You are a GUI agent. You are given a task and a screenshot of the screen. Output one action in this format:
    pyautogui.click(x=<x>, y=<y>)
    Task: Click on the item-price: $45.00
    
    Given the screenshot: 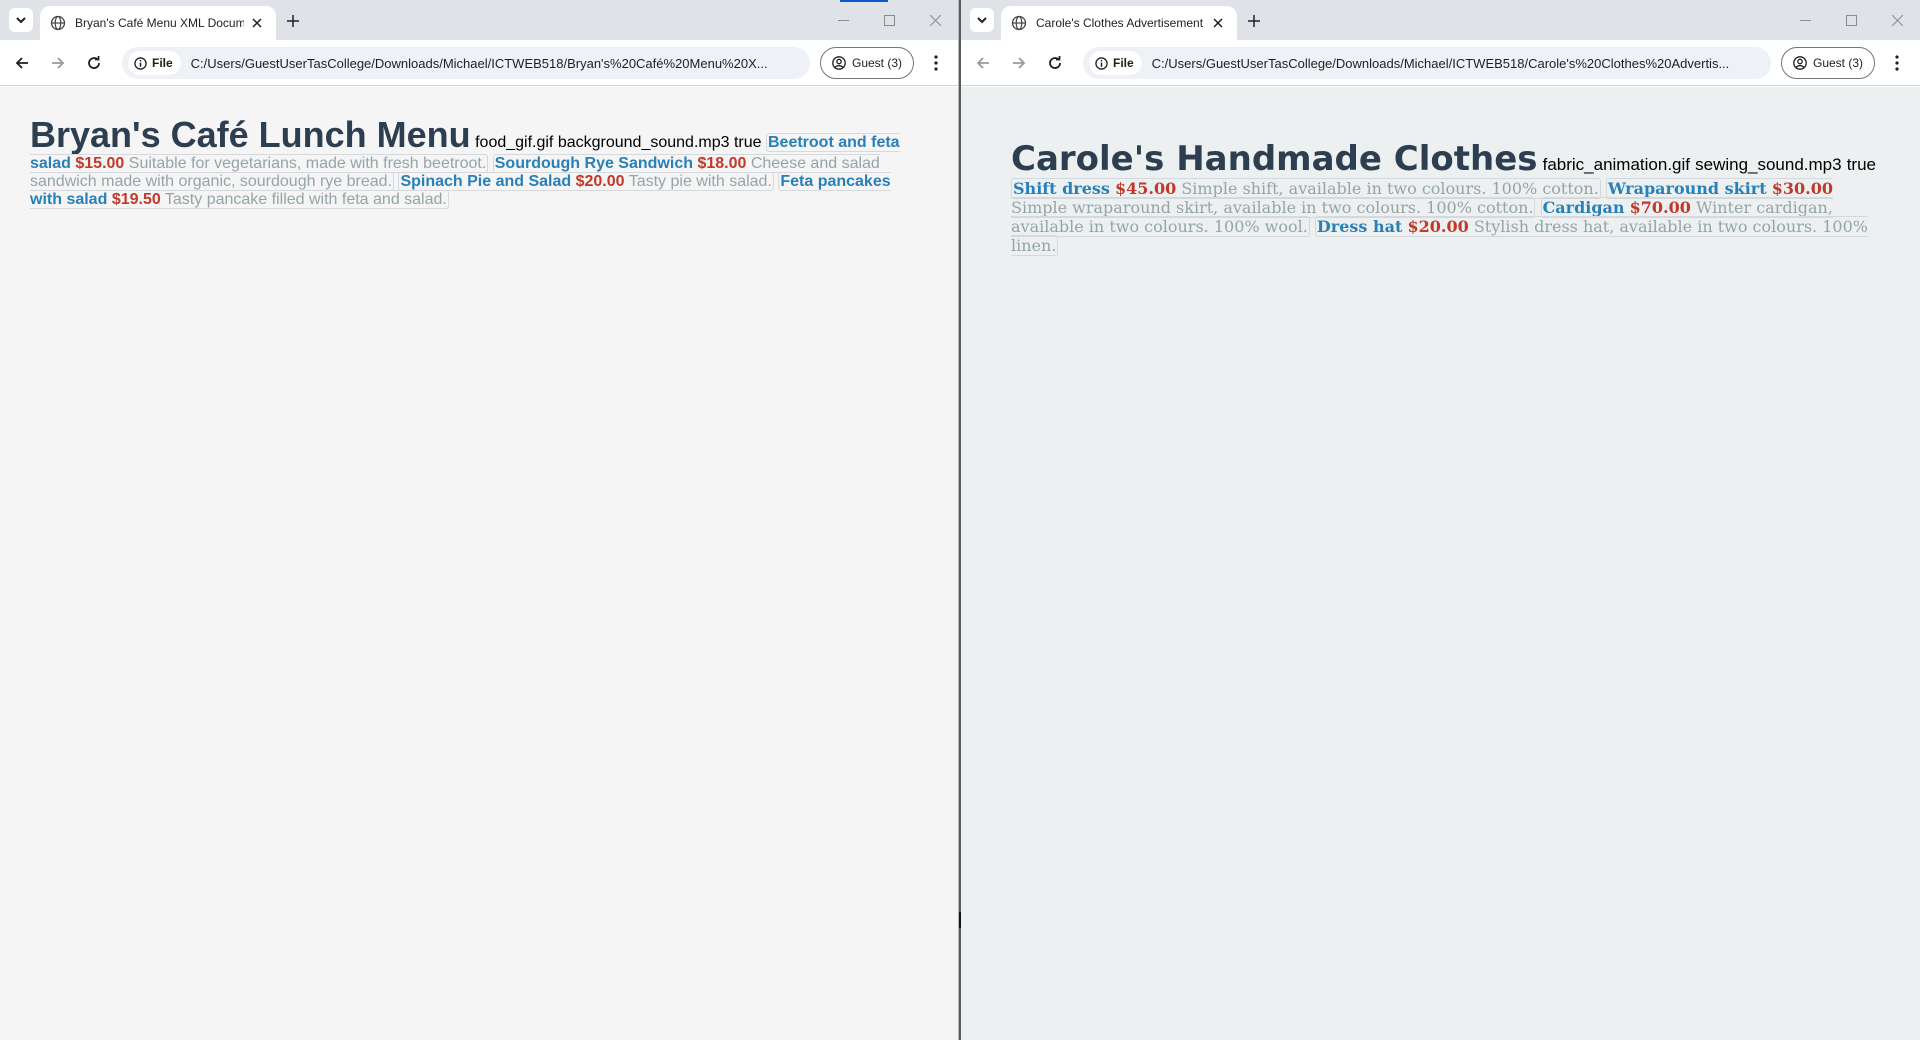 What is the action you would take?
    pyautogui.click(x=1146, y=188)
    